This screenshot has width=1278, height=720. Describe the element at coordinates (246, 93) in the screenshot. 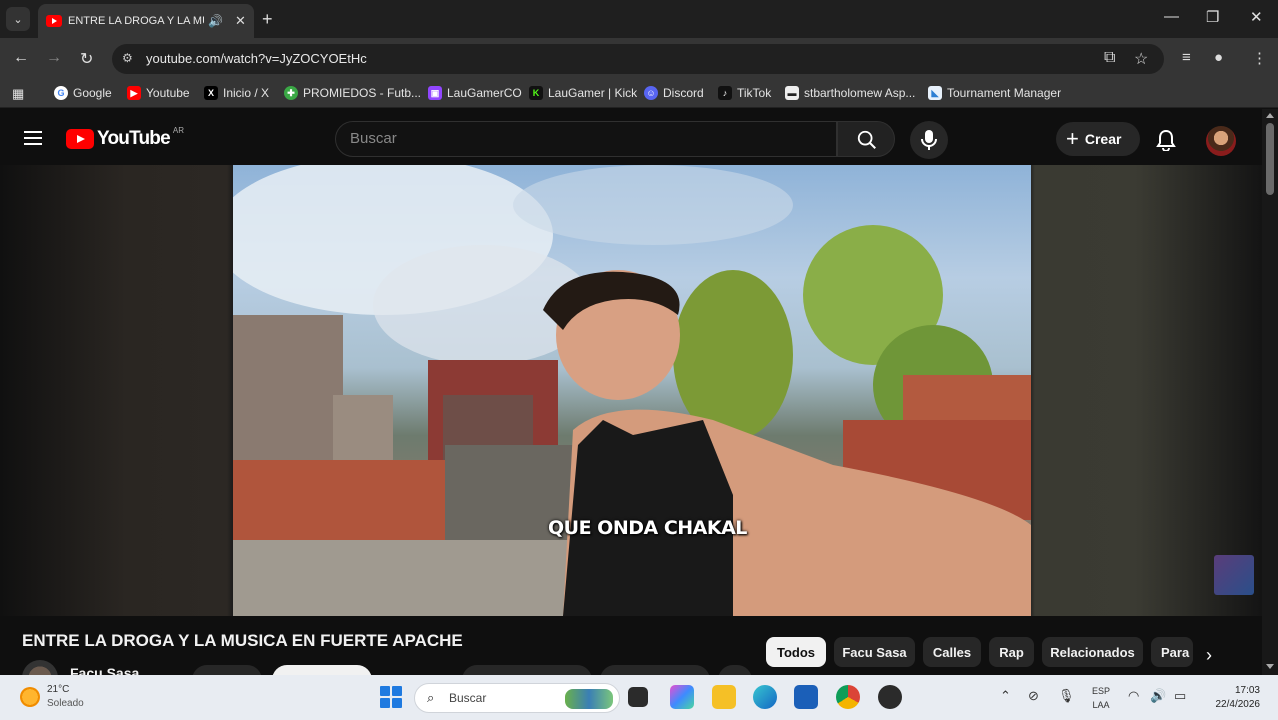

I see `bookmark-label: Inicio / X` at that location.